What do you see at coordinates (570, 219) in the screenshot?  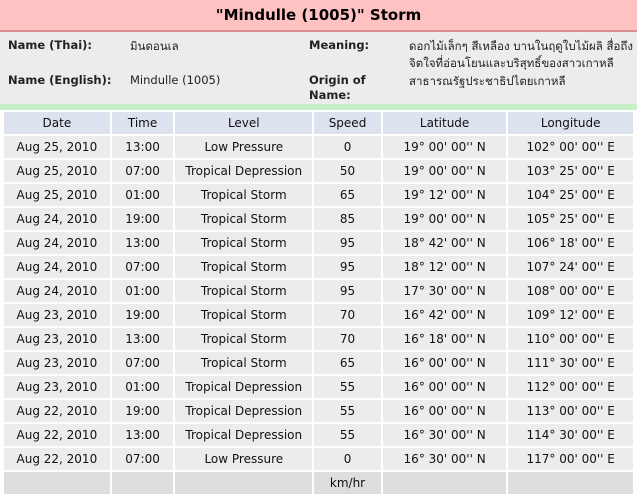 I see `longitude-cell: 105° 25' 00'' E` at bounding box center [570, 219].